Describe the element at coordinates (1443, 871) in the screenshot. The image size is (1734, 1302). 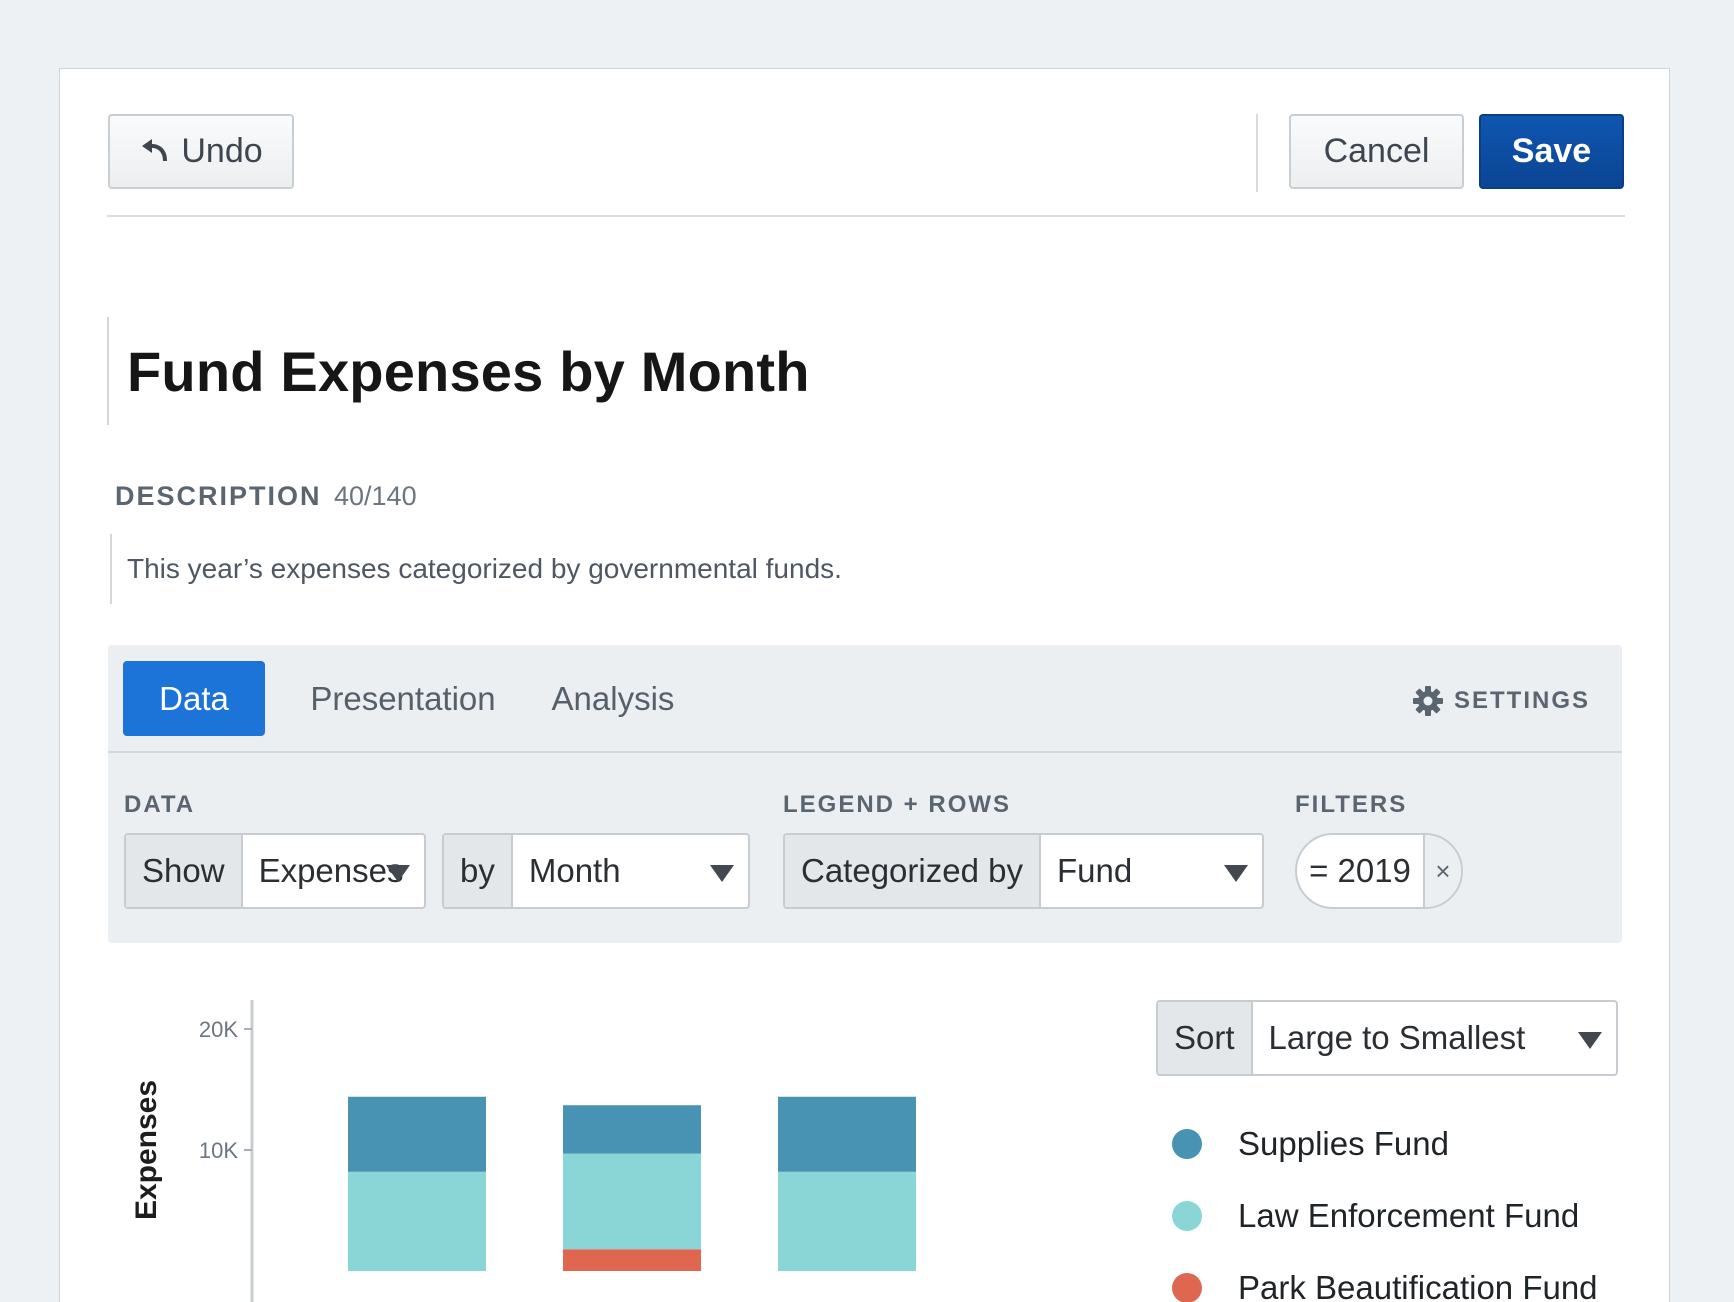
I see `remove-filter-icon: ×` at that location.